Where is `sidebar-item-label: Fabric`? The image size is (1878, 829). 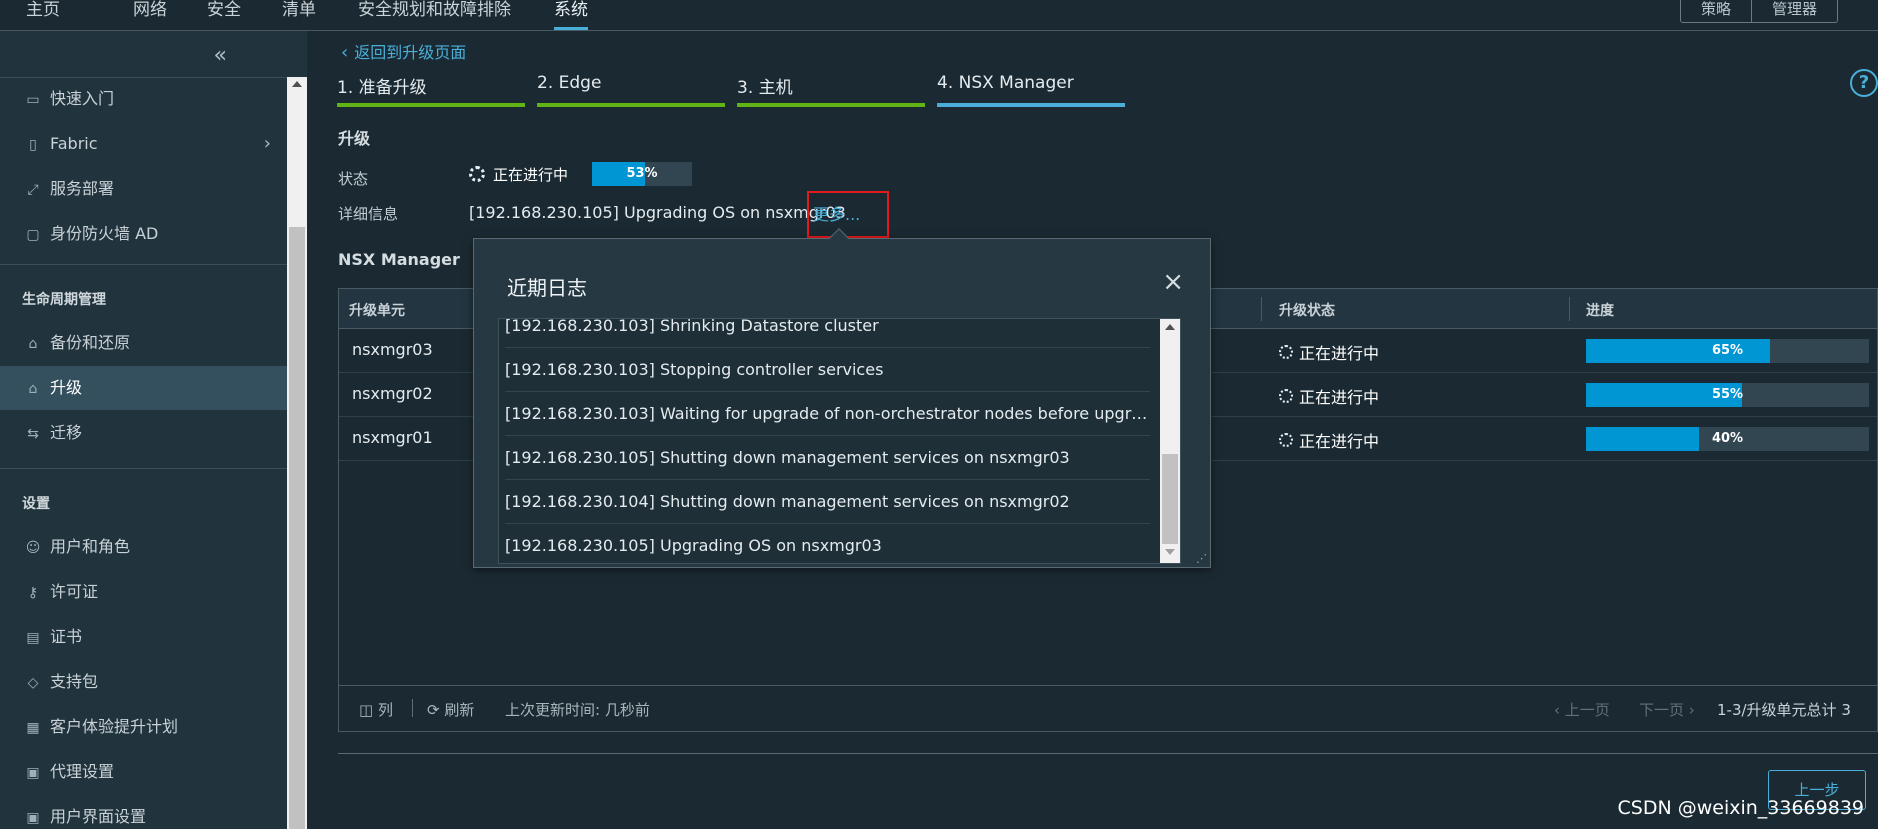
sidebar-item-label: Fabric is located at coordinates (74, 143).